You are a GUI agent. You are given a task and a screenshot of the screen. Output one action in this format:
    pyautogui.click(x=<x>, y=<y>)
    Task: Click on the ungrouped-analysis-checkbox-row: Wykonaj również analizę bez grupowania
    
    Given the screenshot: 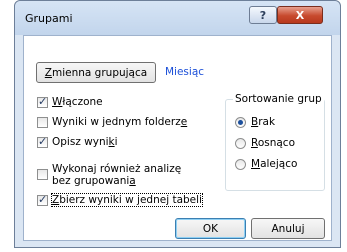 What is the action you would take?
    pyautogui.click(x=109, y=175)
    